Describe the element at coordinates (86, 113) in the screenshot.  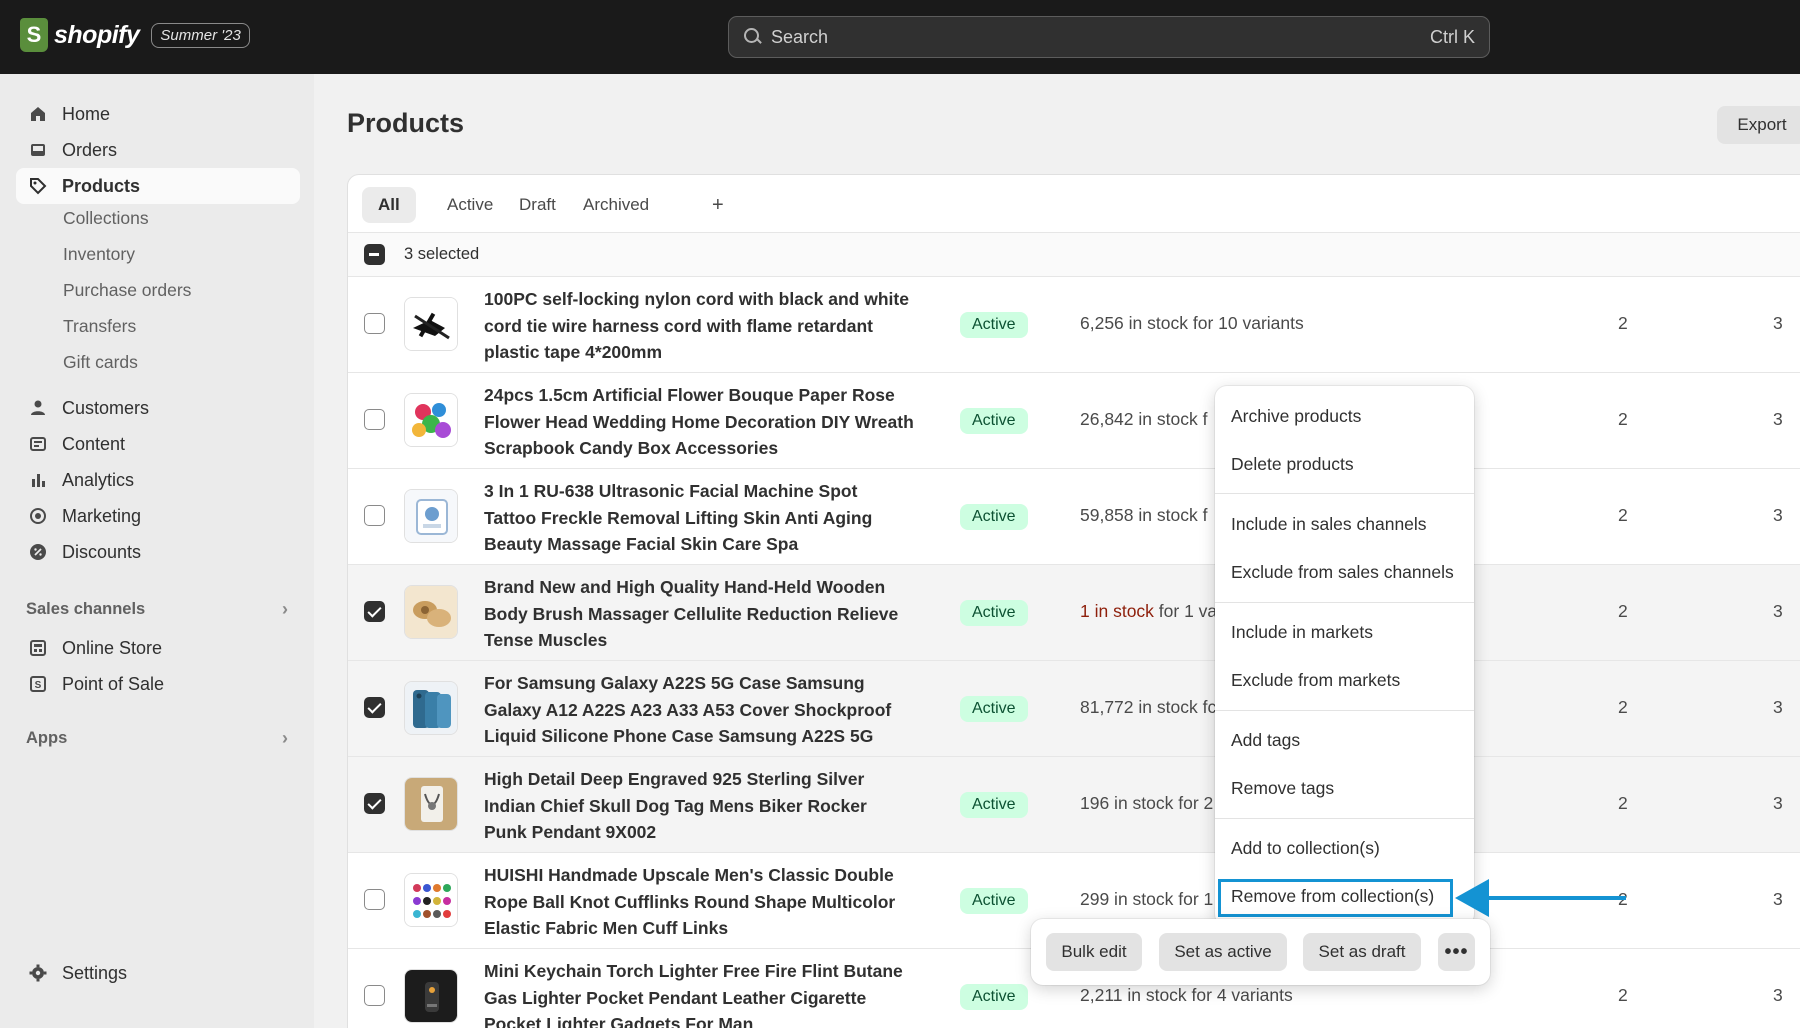
I see `sidebar-item-label: Home` at that location.